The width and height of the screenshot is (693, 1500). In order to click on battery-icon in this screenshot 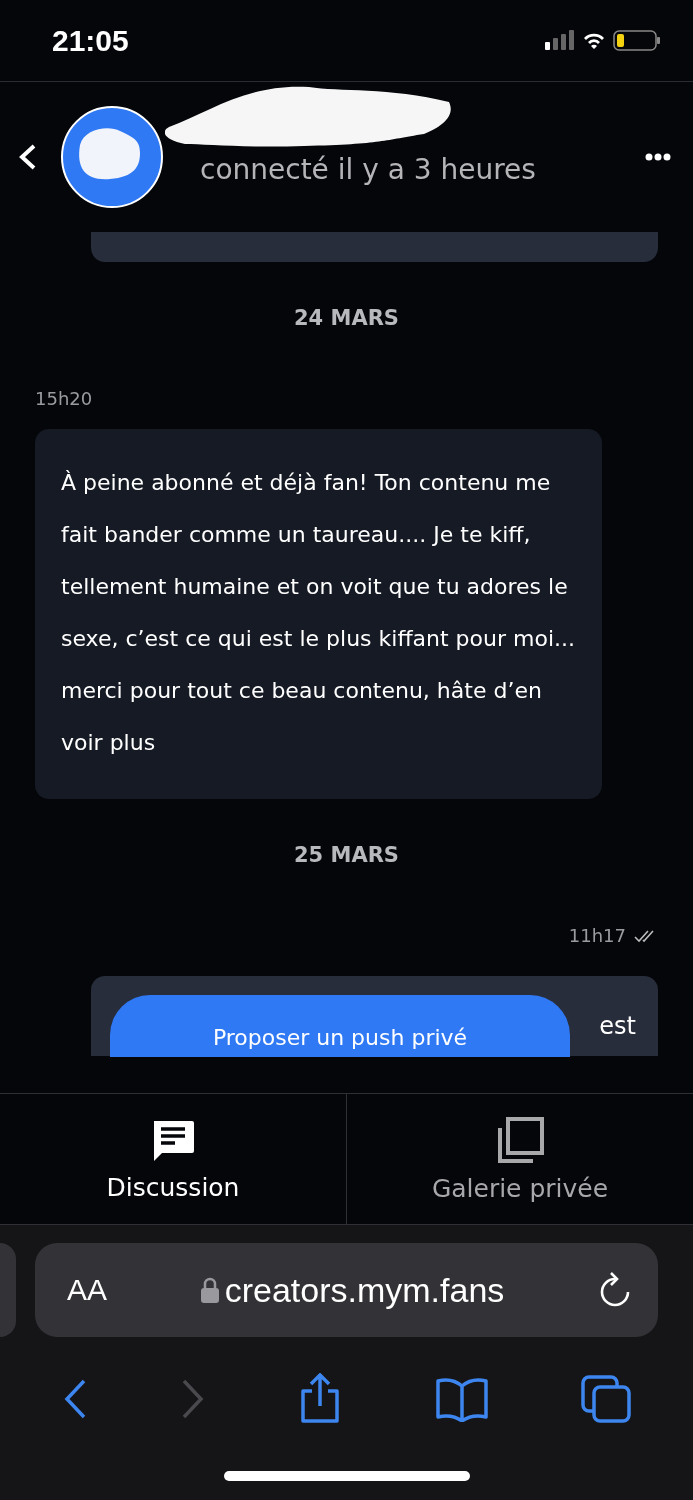, I will do `click(637, 40)`.